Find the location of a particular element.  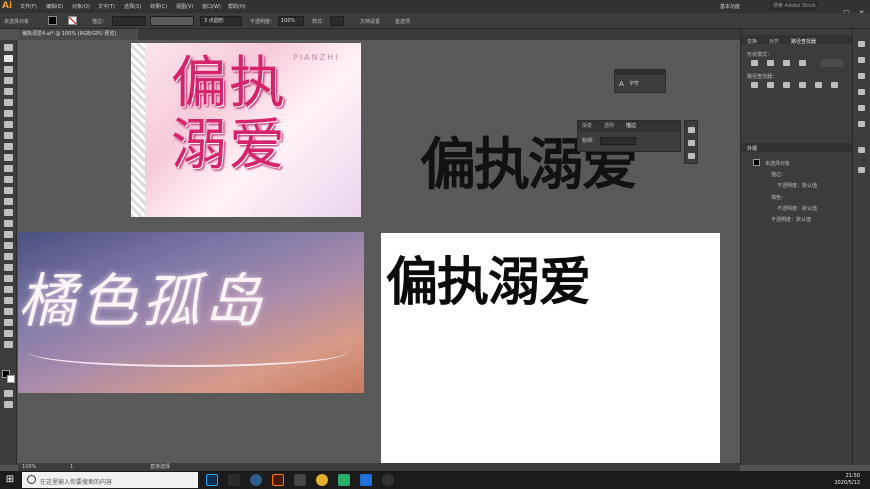

direct-selection-tool-icon is located at coordinates (8, 58).